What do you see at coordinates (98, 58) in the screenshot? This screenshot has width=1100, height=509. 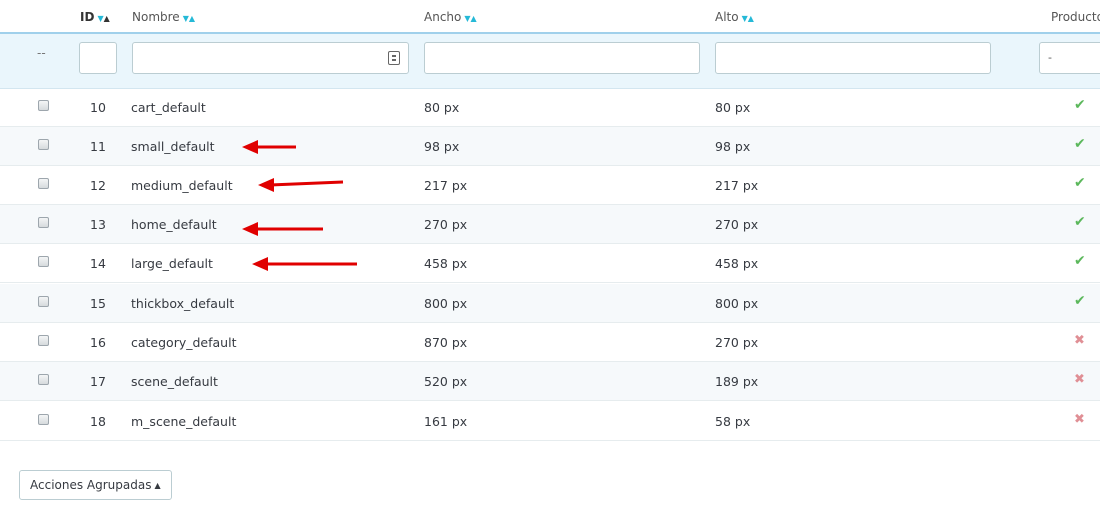 I see `filter-id-input` at bounding box center [98, 58].